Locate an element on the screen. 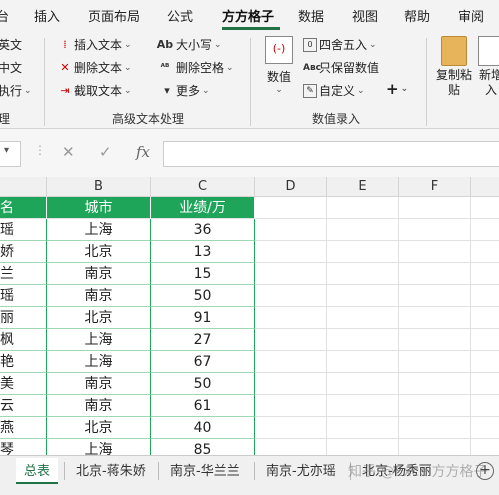 The height and width of the screenshot is (495, 499). tab-review: 审阅 is located at coordinates (471, 15).